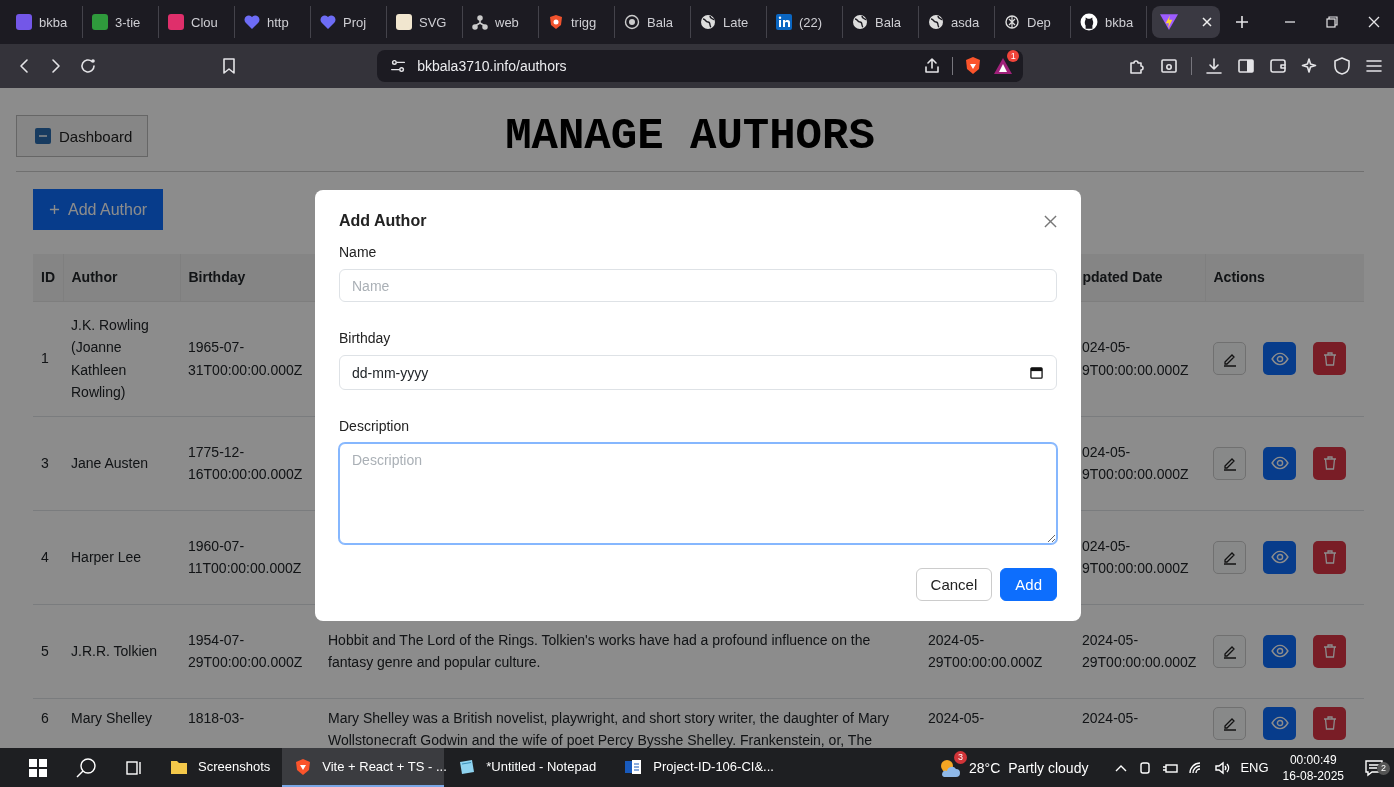  What do you see at coordinates (1139, 650) in the screenshot?
I see `table-cell: 2024-05-29T00:00:00.000Z` at bounding box center [1139, 650].